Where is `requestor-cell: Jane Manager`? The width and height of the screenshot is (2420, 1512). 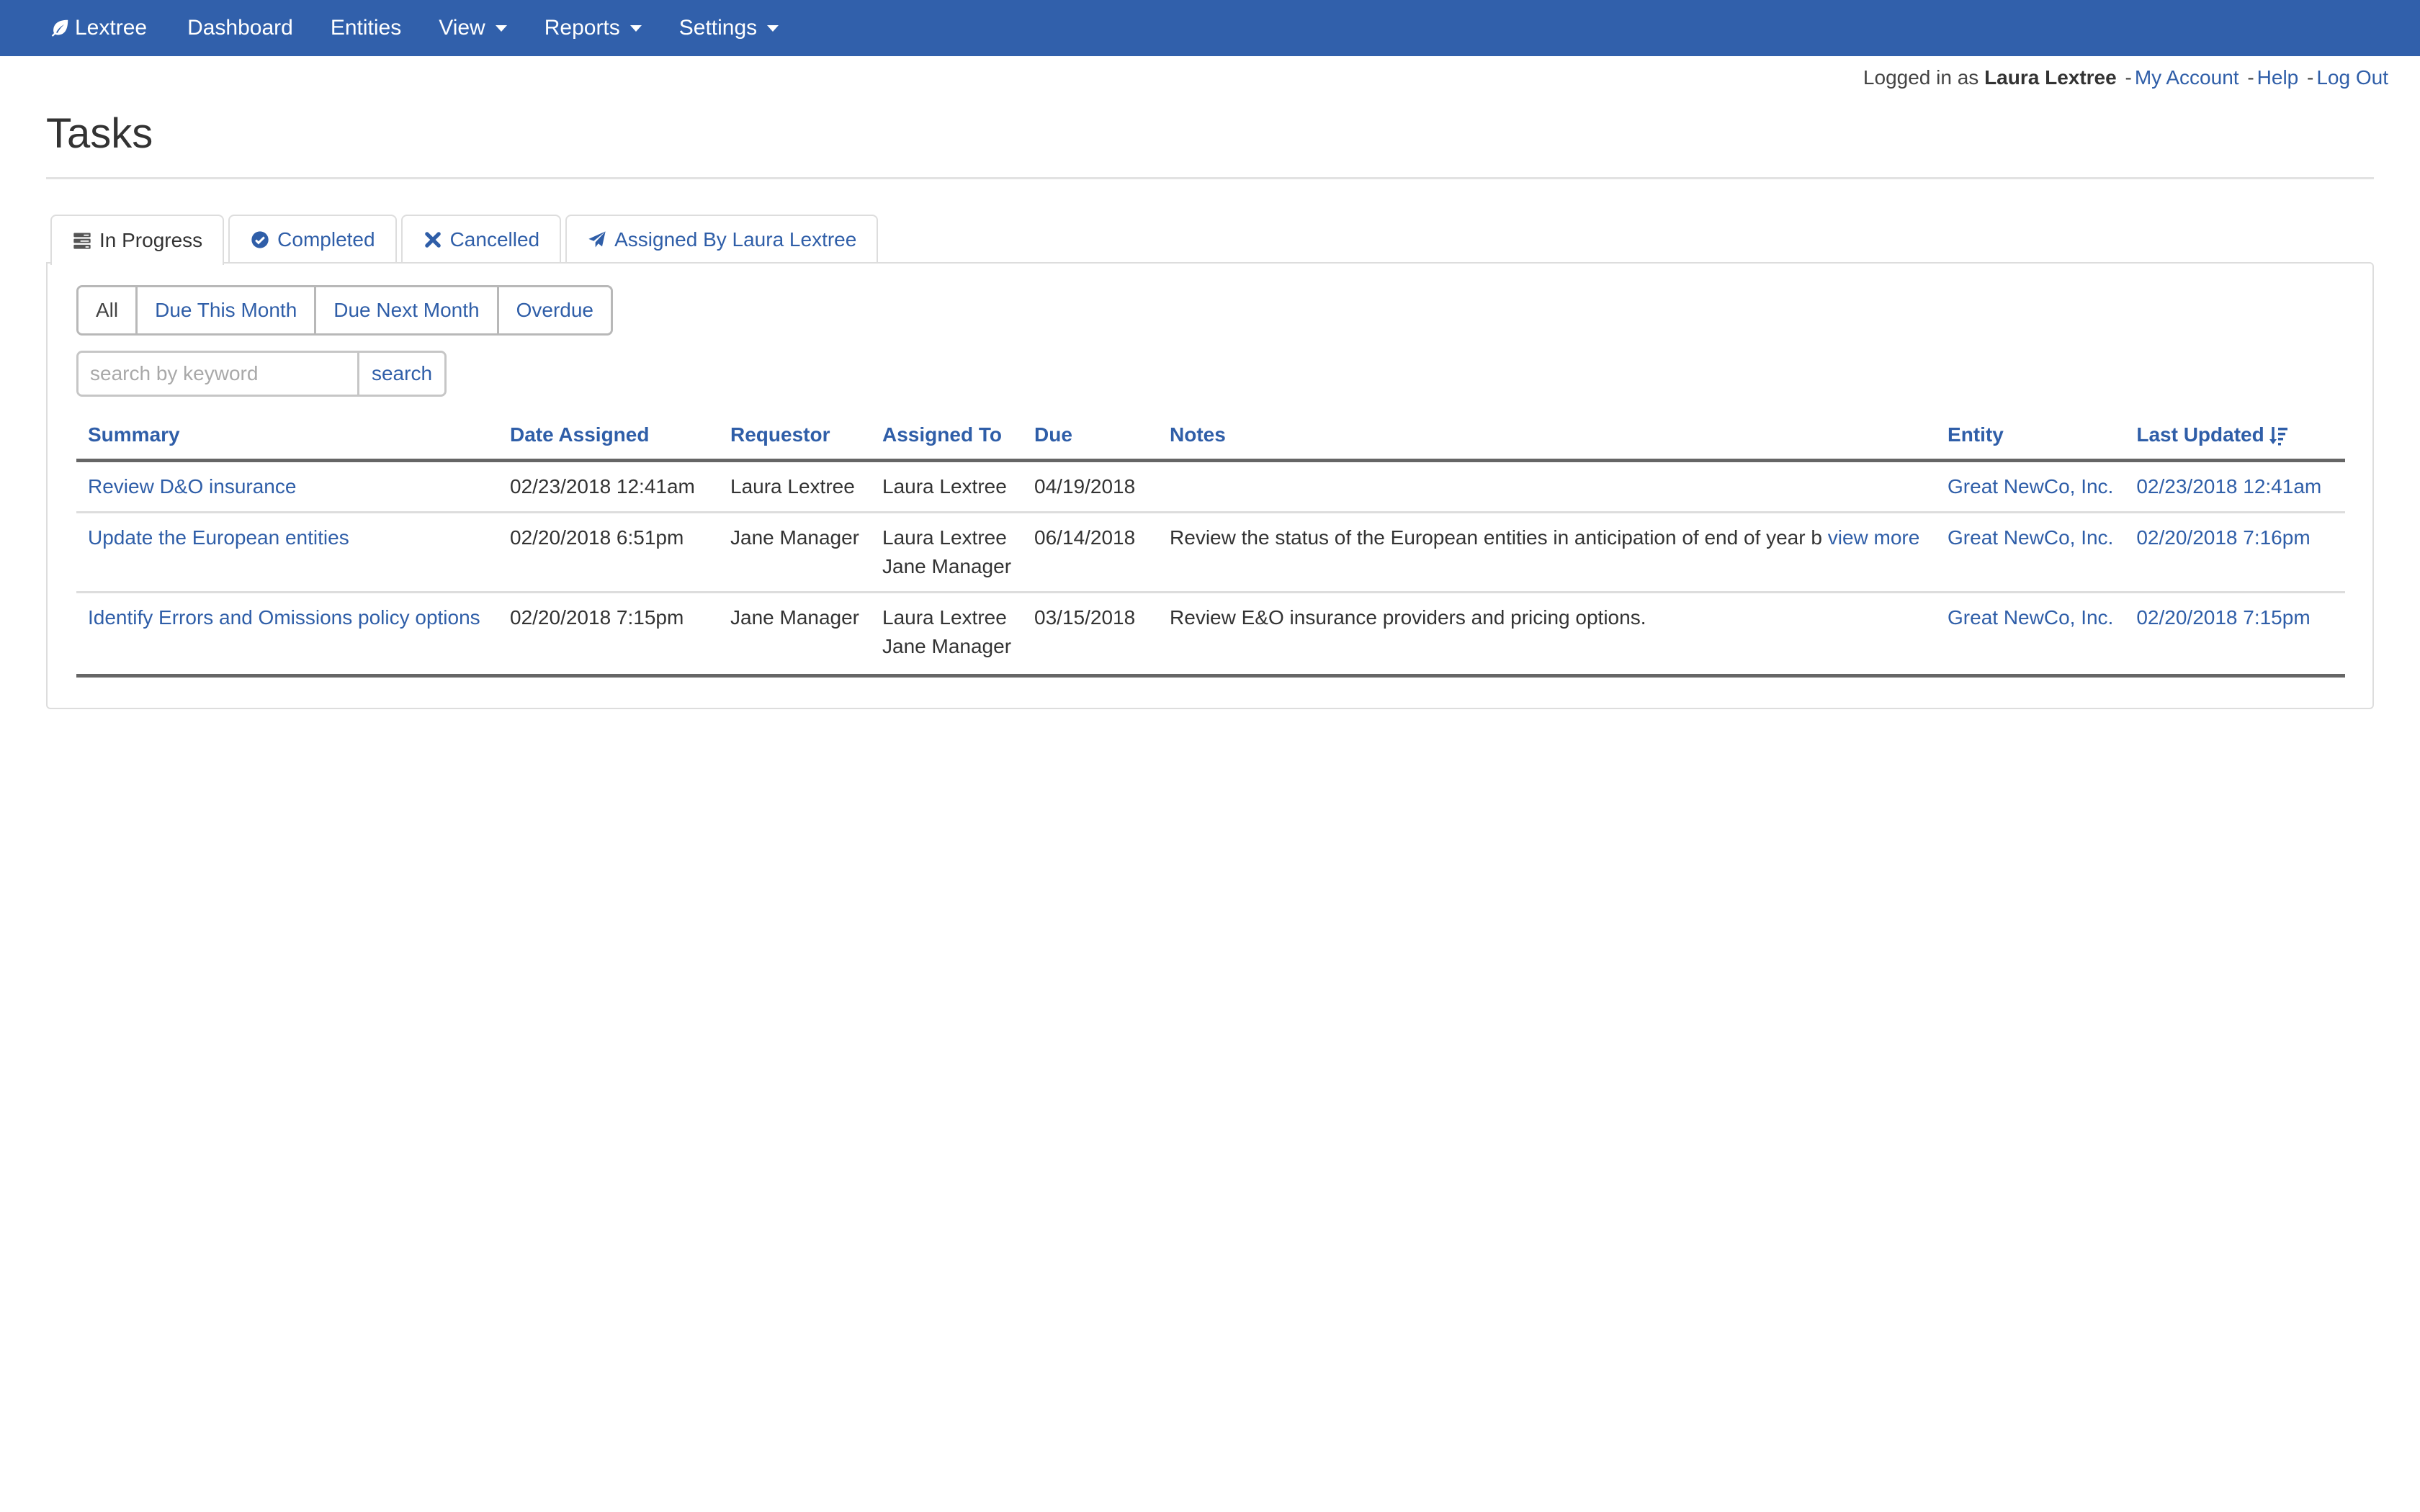 requestor-cell: Jane Manager is located at coordinates (795, 634).